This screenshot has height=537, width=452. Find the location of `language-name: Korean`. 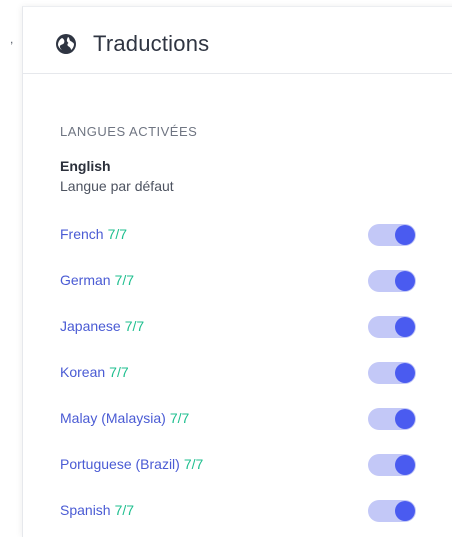

language-name: Korean is located at coordinates (83, 372).